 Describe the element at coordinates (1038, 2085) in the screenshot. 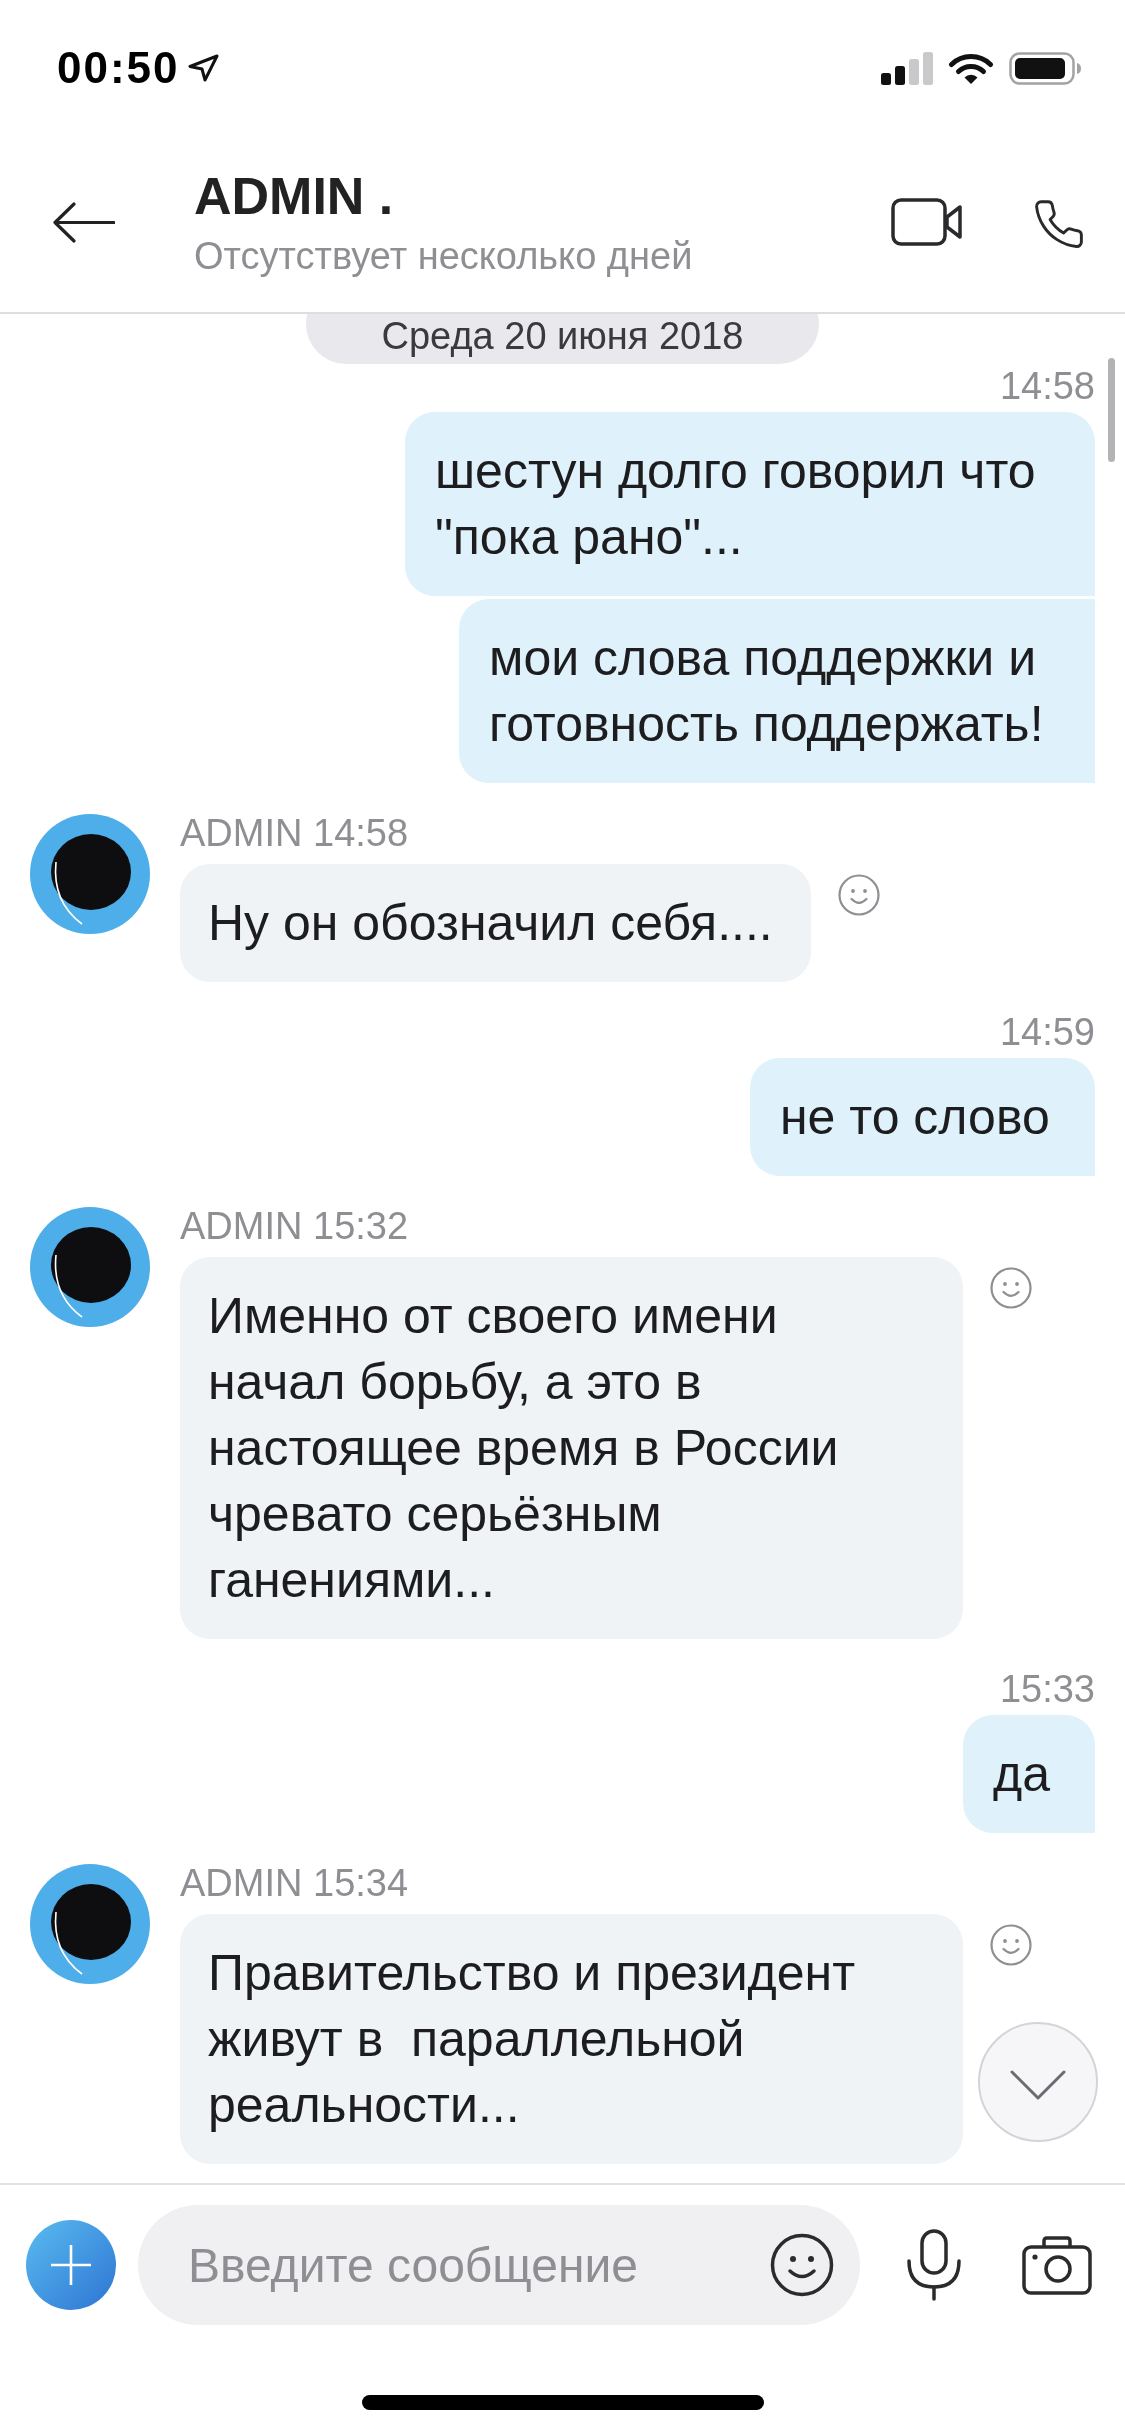

I see `chevron-down-icon` at that location.